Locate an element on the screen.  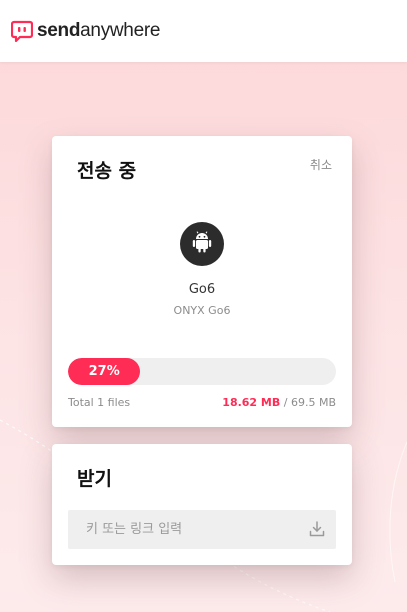
download-icon is located at coordinates (317, 529).